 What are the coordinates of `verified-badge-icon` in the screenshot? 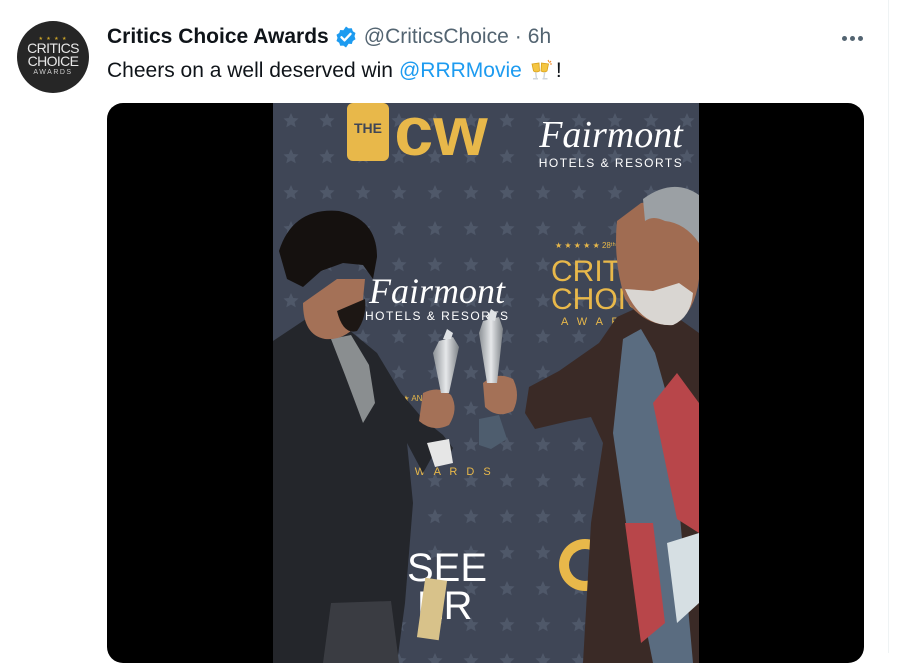 It's located at (346, 37).